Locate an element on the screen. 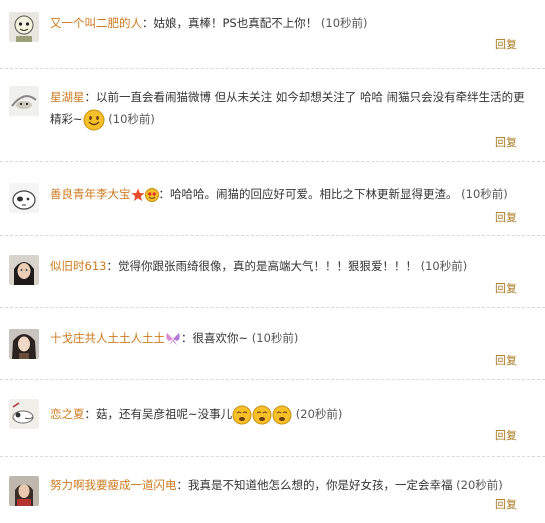  username-link: 星湖星 is located at coordinates (67, 97).